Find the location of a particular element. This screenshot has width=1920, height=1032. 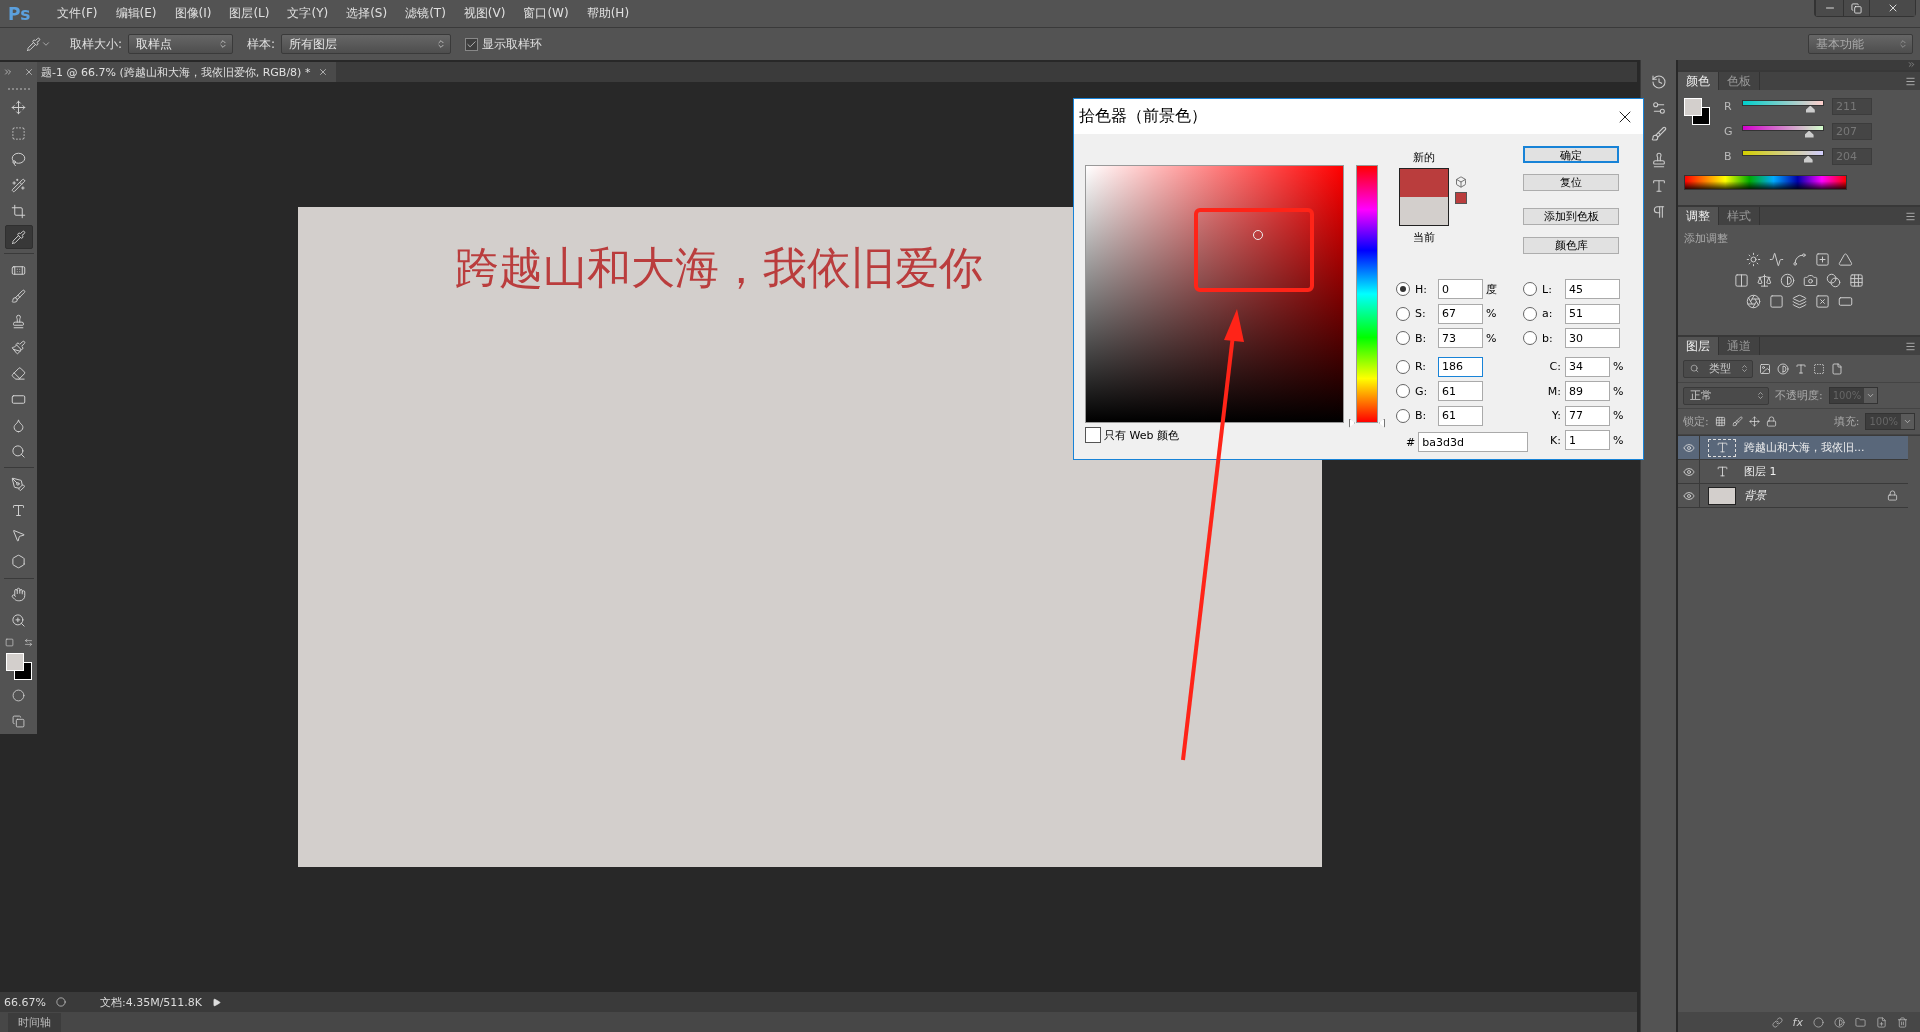

blend-mode-select: 正常 is located at coordinates (1726, 395).